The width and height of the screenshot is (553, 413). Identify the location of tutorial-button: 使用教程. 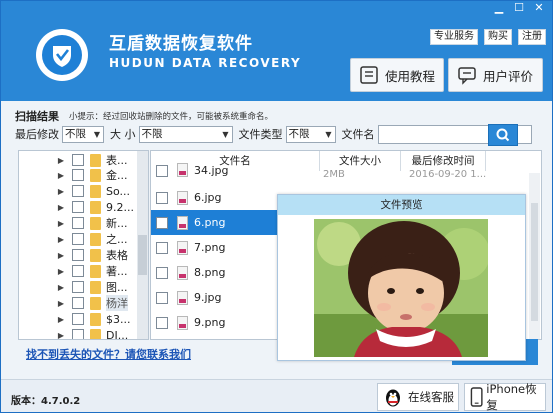
(397, 75).